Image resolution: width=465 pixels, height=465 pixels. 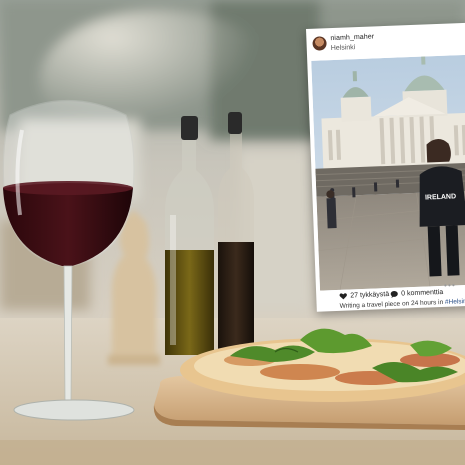 I want to click on likes-label: 27 tykkäystä, so click(x=370, y=295).